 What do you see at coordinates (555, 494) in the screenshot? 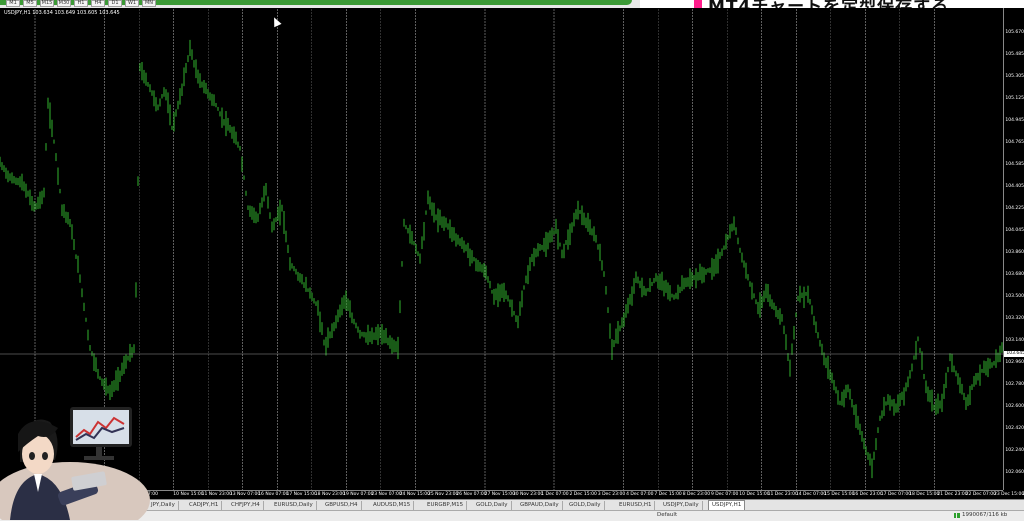
I see `time-tick-label: 1 Dec 07:00` at bounding box center [555, 494].